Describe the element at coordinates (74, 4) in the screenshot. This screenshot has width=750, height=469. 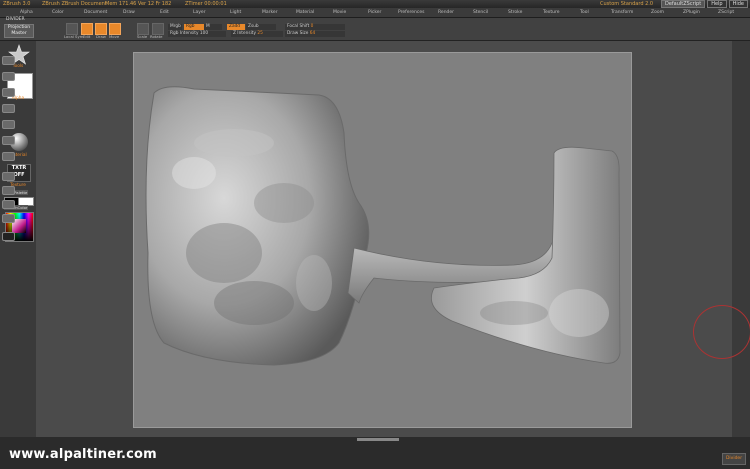
I see `document-title: ZBrush ZBrush Document` at that location.